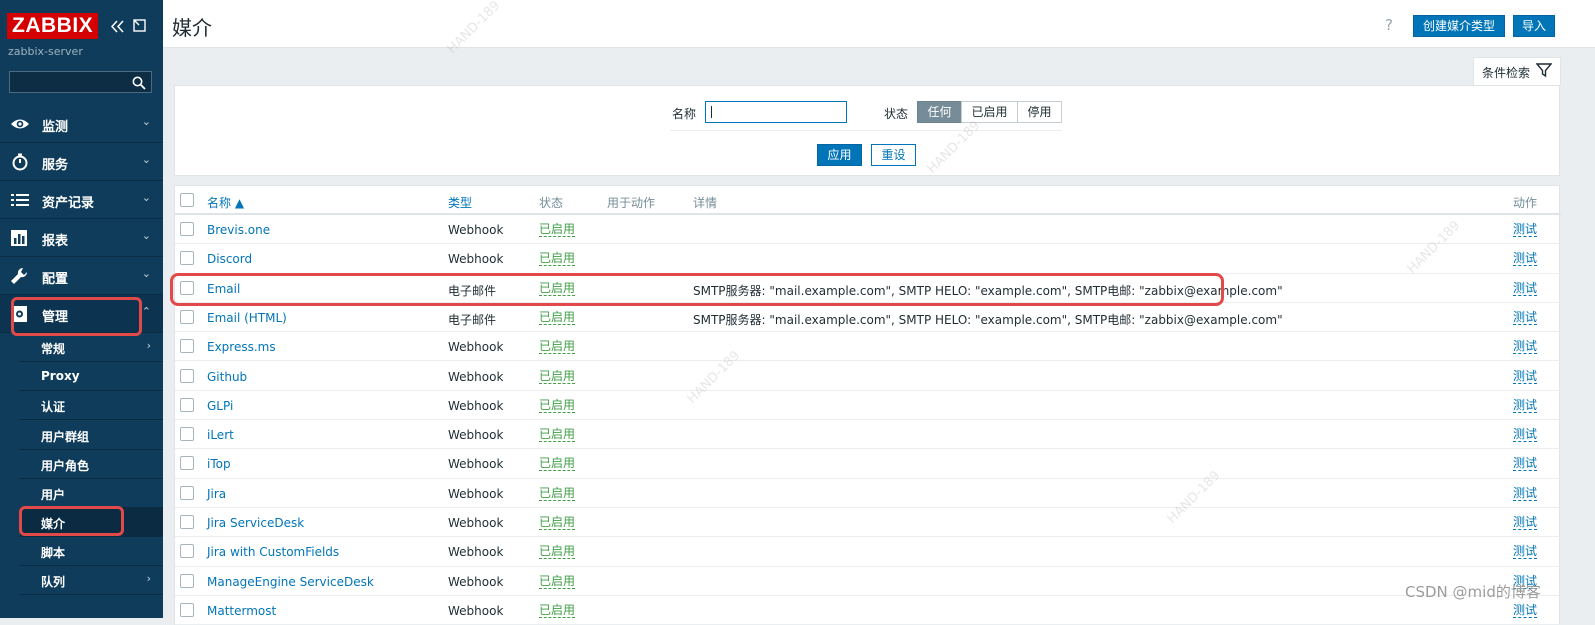 This screenshot has height=625, width=1595. Describe the element at coordinates (220, 435) in the screenshot. I see `media-type-name-link: iLert` at that location.